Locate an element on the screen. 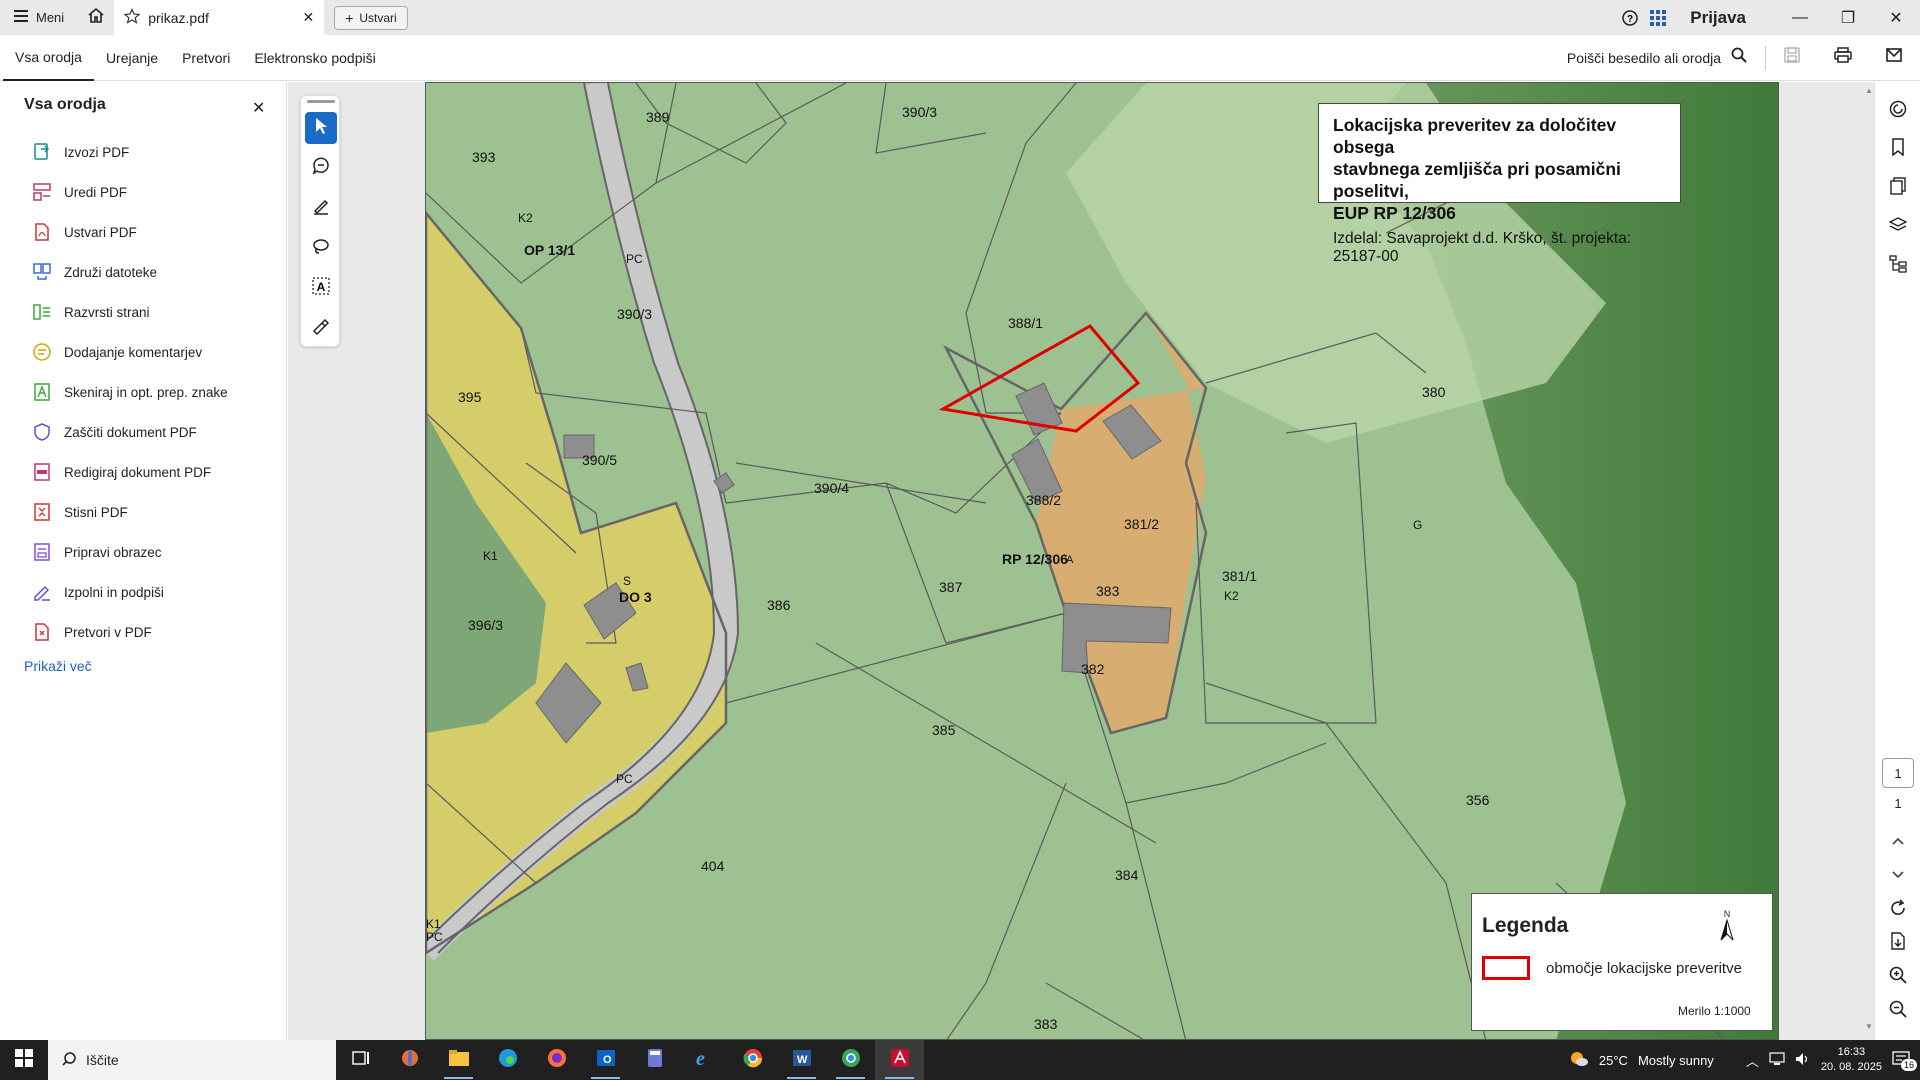 The image size is (1920, 1080). start-button is located at coordinates (24, 1060).